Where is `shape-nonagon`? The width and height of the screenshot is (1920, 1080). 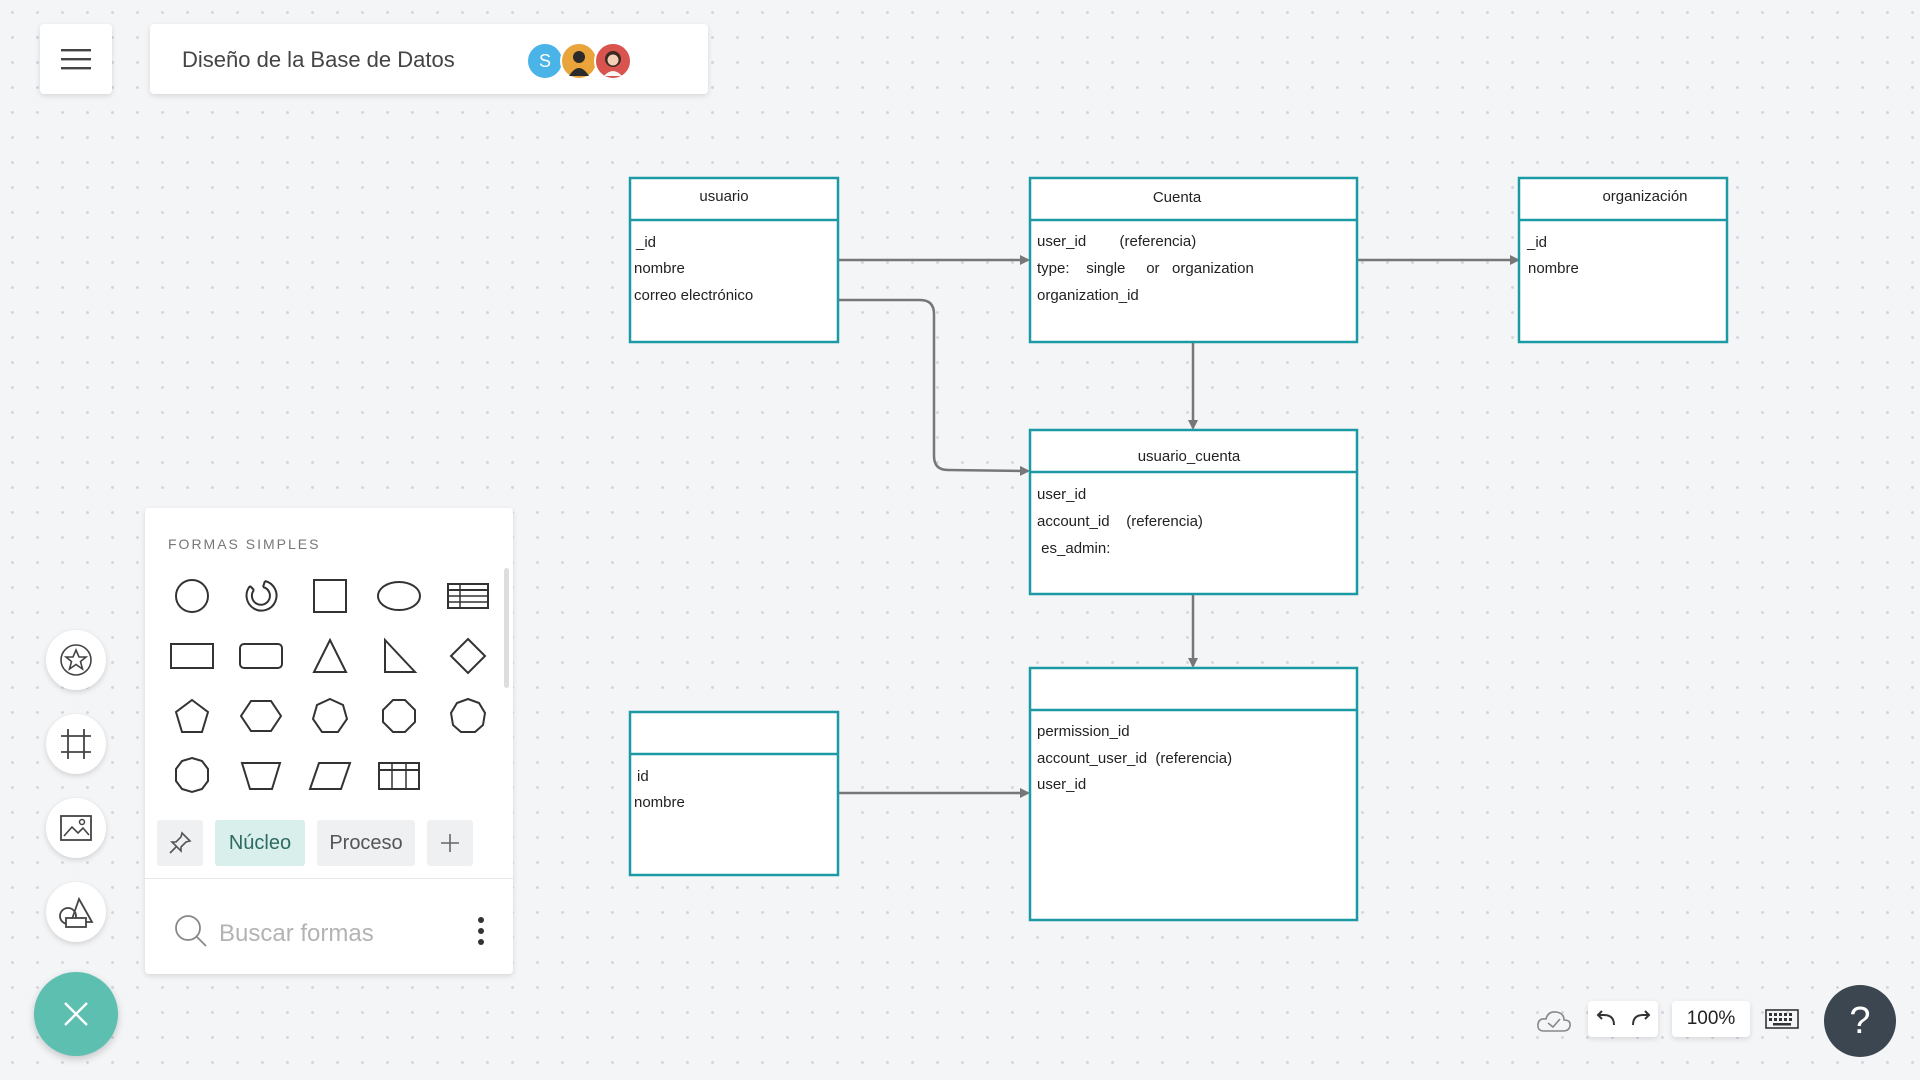
shape-nonagon is located at coordinates (468, 716).